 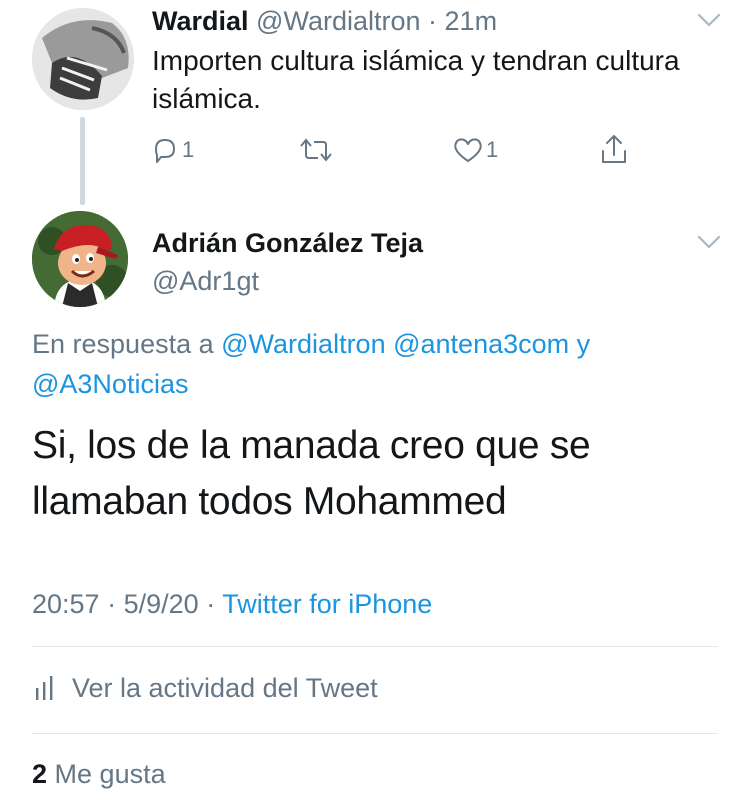 I want to click on like-count: 1, so click(x=492, y=149).